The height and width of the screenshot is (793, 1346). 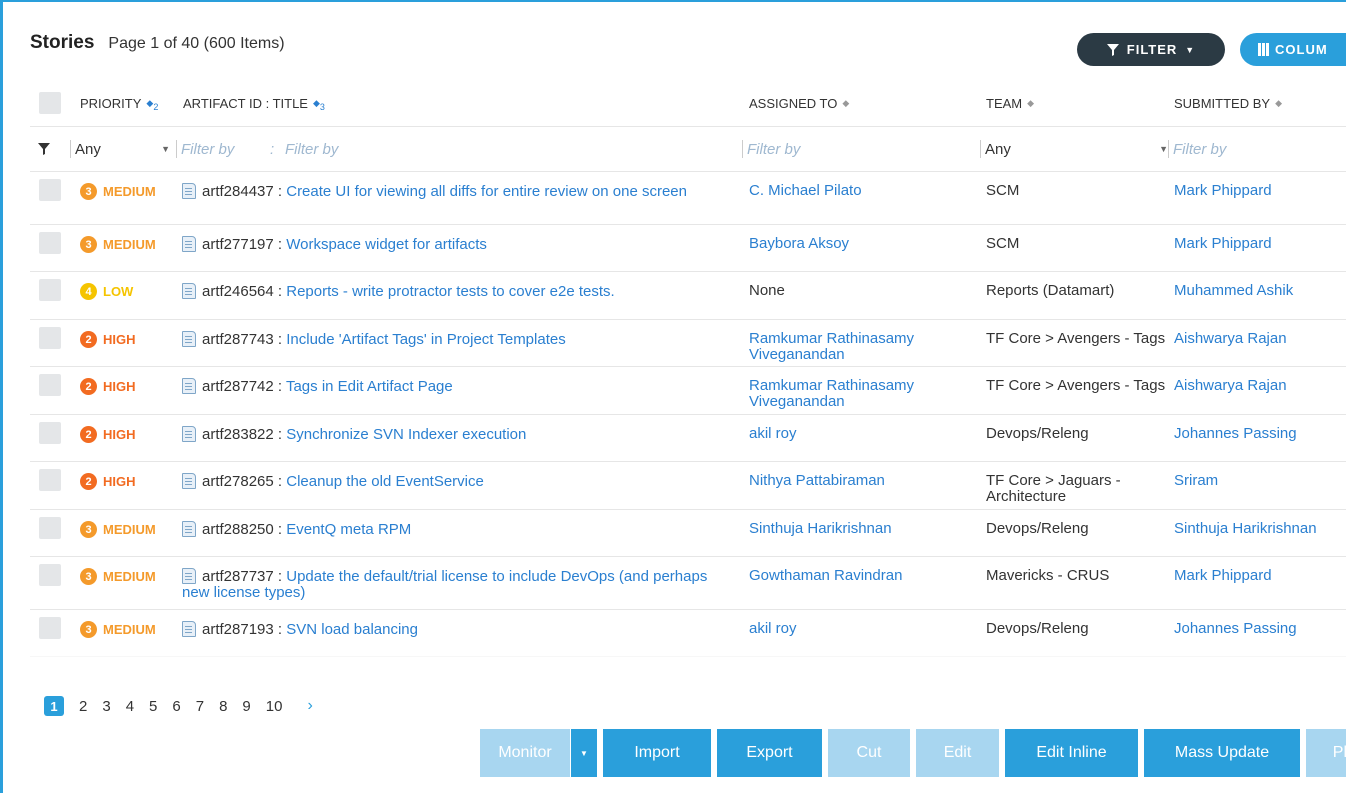 I want to click on page-link: 8, so click(x=223, y=706).